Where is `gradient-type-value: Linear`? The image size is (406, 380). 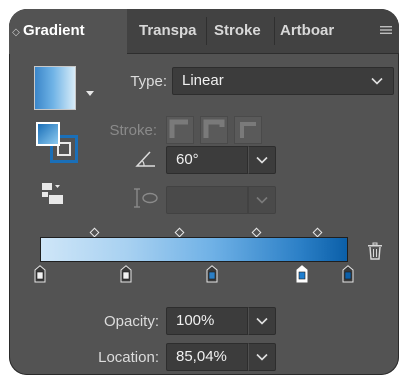 gradient-type-value: Linear is located at coordinates (203, 80).